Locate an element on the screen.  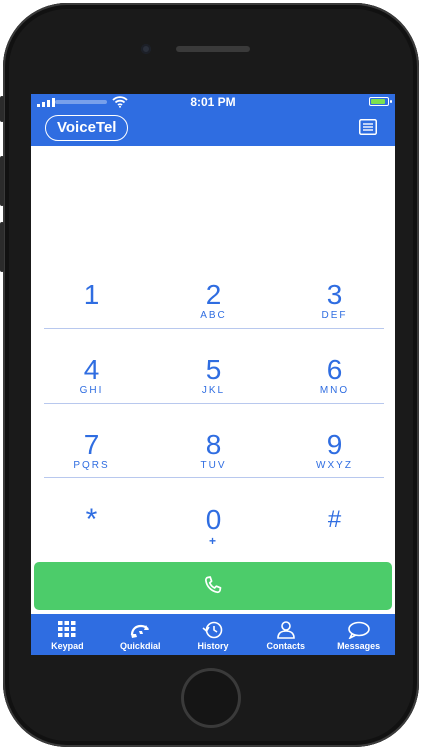
key-digit: 4 is located at coordinates (91, 369).